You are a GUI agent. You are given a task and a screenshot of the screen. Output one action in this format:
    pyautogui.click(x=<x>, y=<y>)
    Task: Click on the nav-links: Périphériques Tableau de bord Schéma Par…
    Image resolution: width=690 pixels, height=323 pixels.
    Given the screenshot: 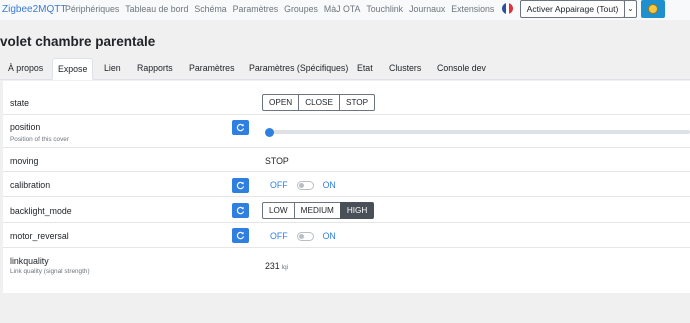 What is the action you would take?
    pyautogui.click(x=279, y=9)
    